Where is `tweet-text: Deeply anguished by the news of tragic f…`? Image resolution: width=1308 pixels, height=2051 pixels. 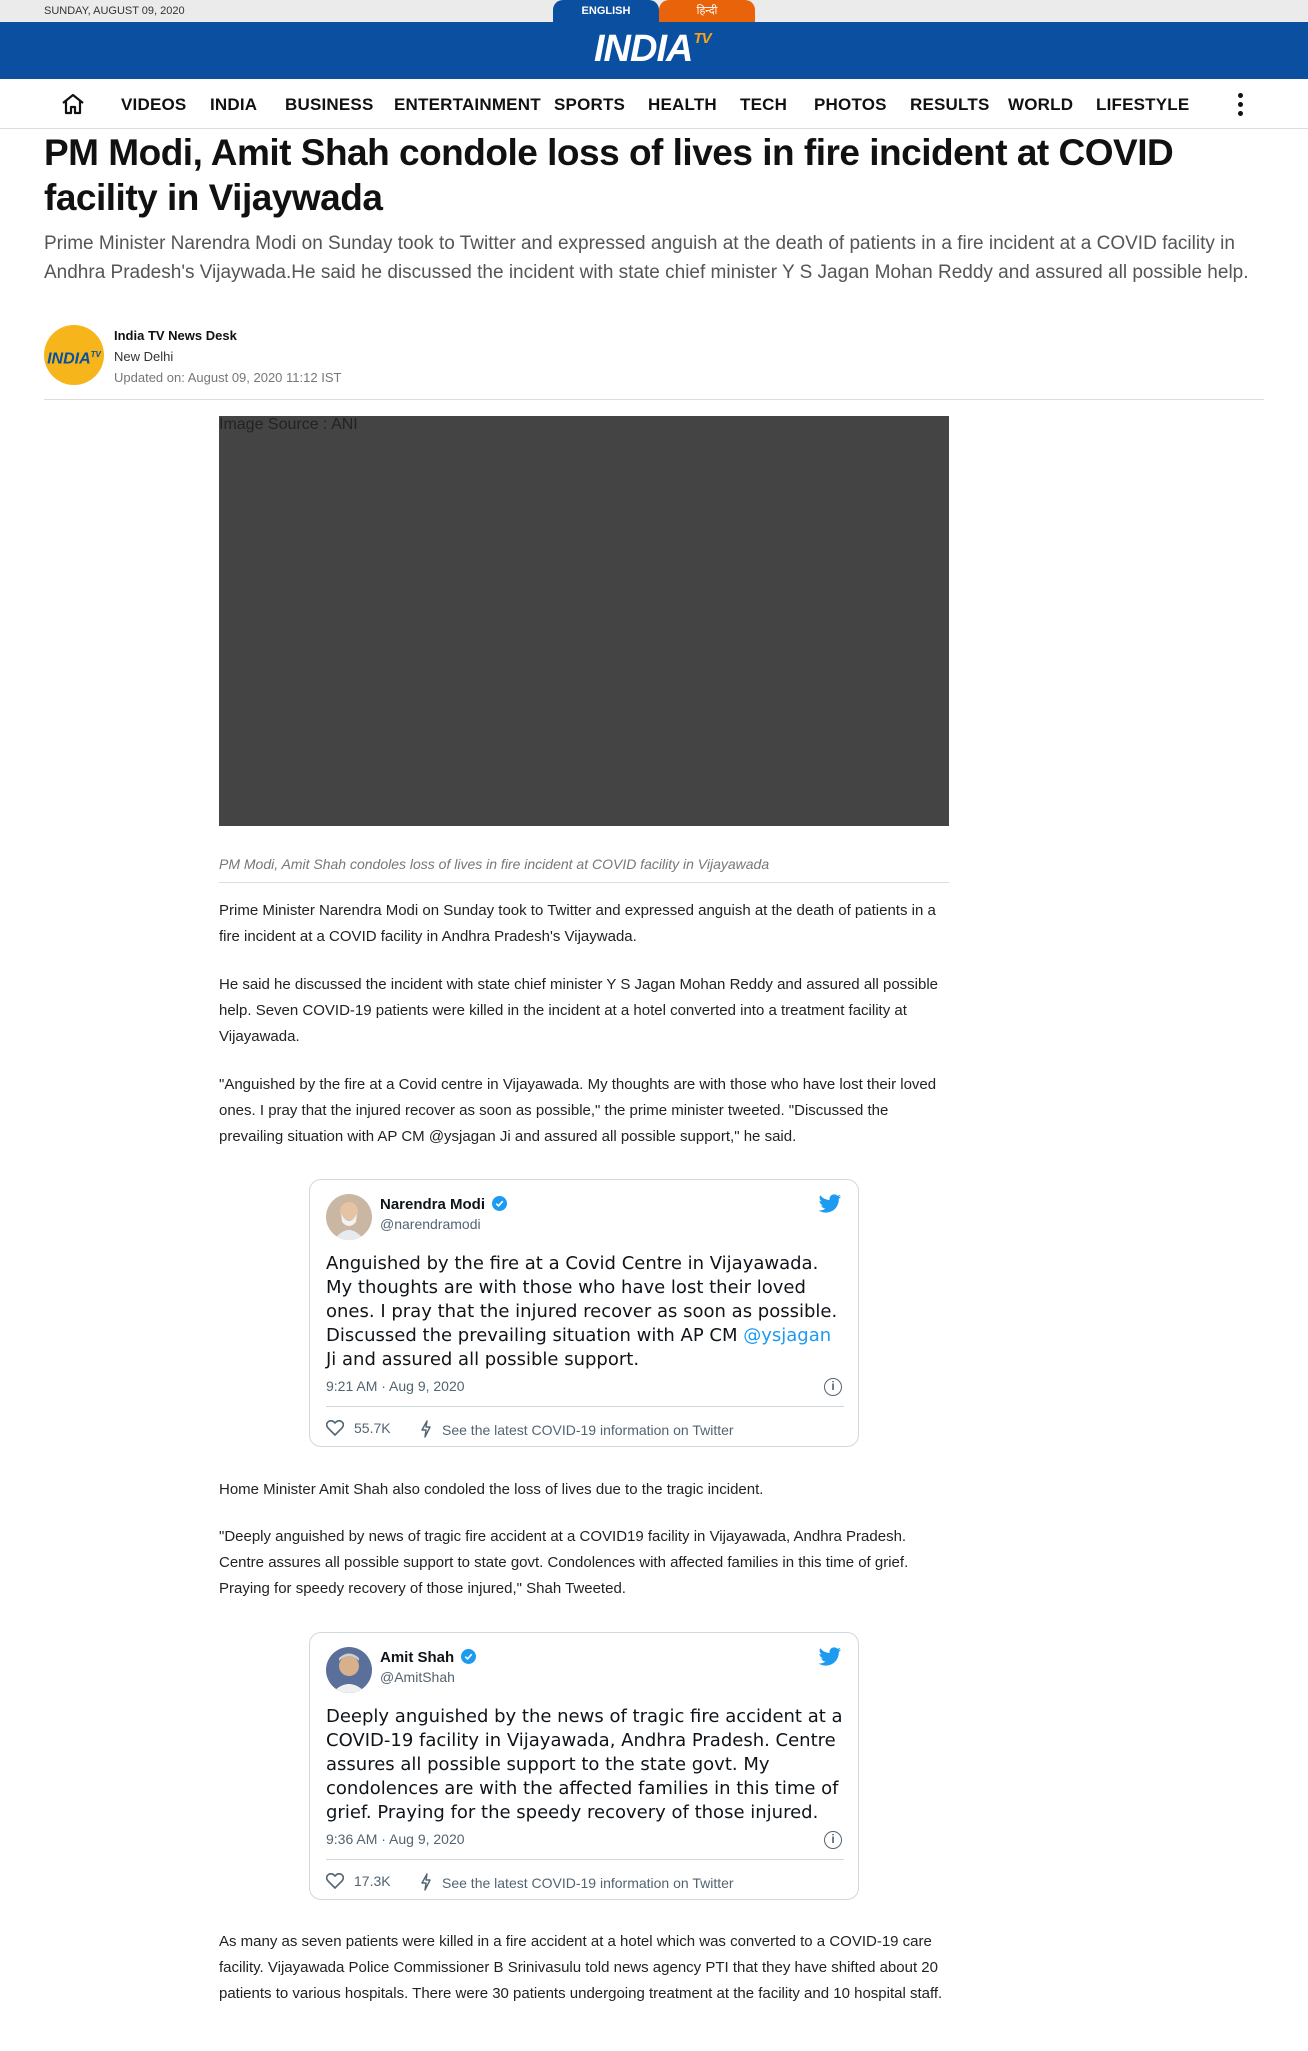 tweet-text: Deeply anguished by the news of tragic f… is located at coordinates (584, 1764).